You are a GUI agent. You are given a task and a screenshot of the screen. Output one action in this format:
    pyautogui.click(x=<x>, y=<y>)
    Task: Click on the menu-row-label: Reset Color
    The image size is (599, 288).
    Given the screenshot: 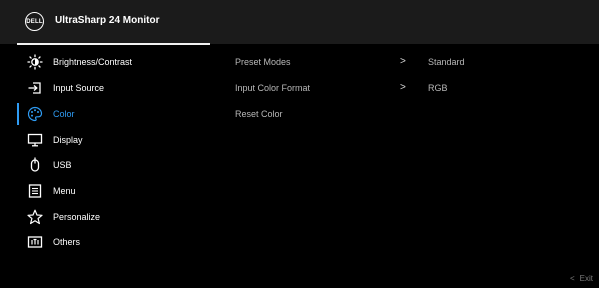 What is the action you would take?
    pyautogui.click(x=259, y=114)
    